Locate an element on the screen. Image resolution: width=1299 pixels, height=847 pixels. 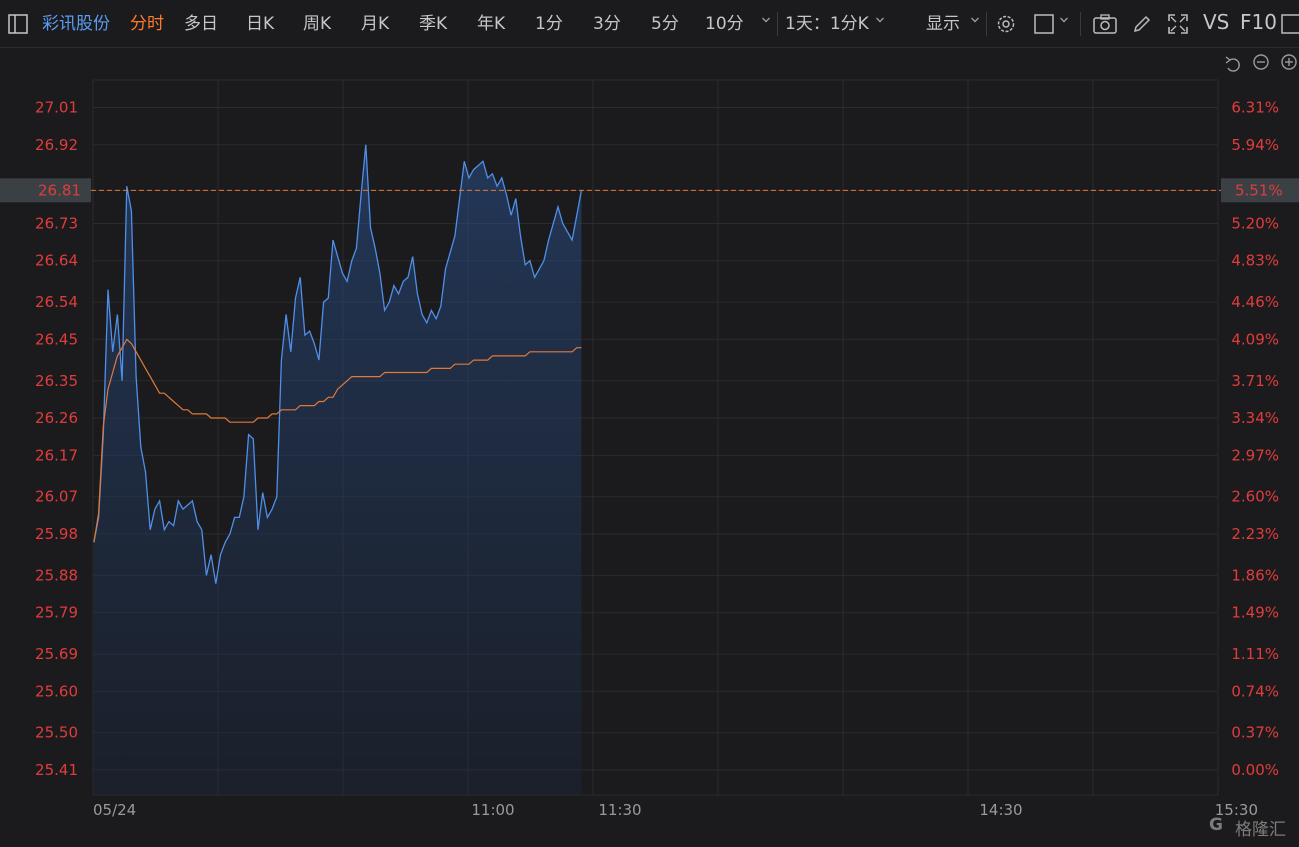
current-pct-label: 5.51% is located at coordinates (1259, 190).